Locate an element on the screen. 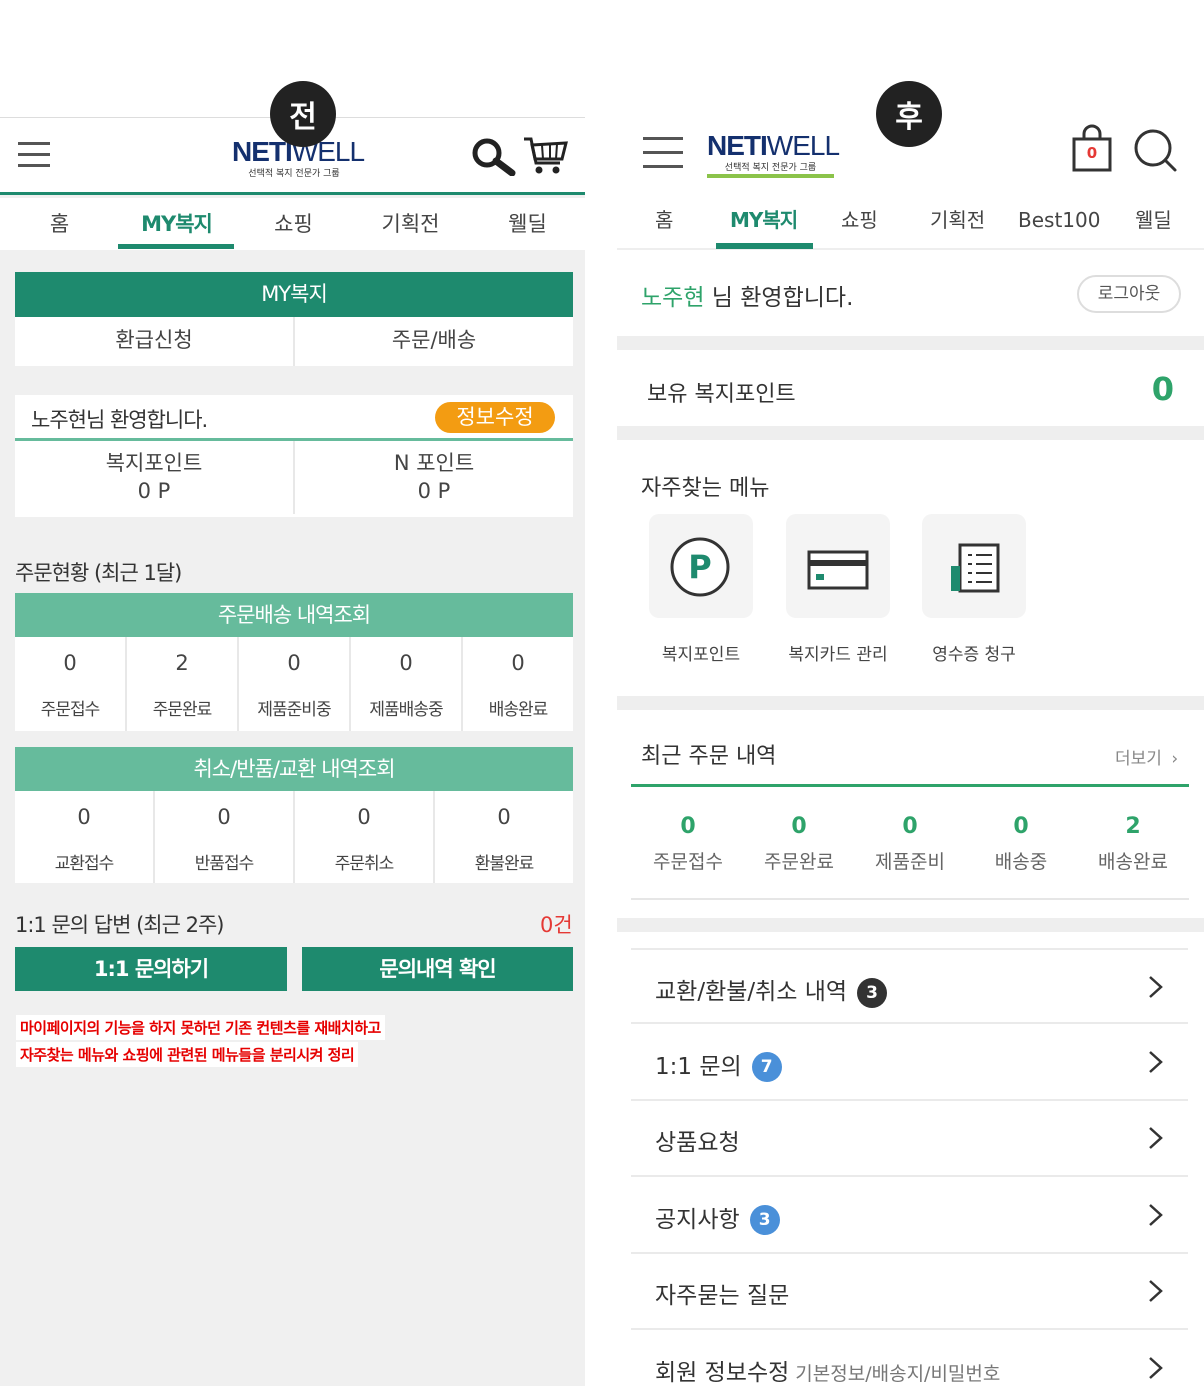 Image resolution: width=1204 pixels, height=1386 pixels. before-badge: 전 is located at coordinates (303, 114).